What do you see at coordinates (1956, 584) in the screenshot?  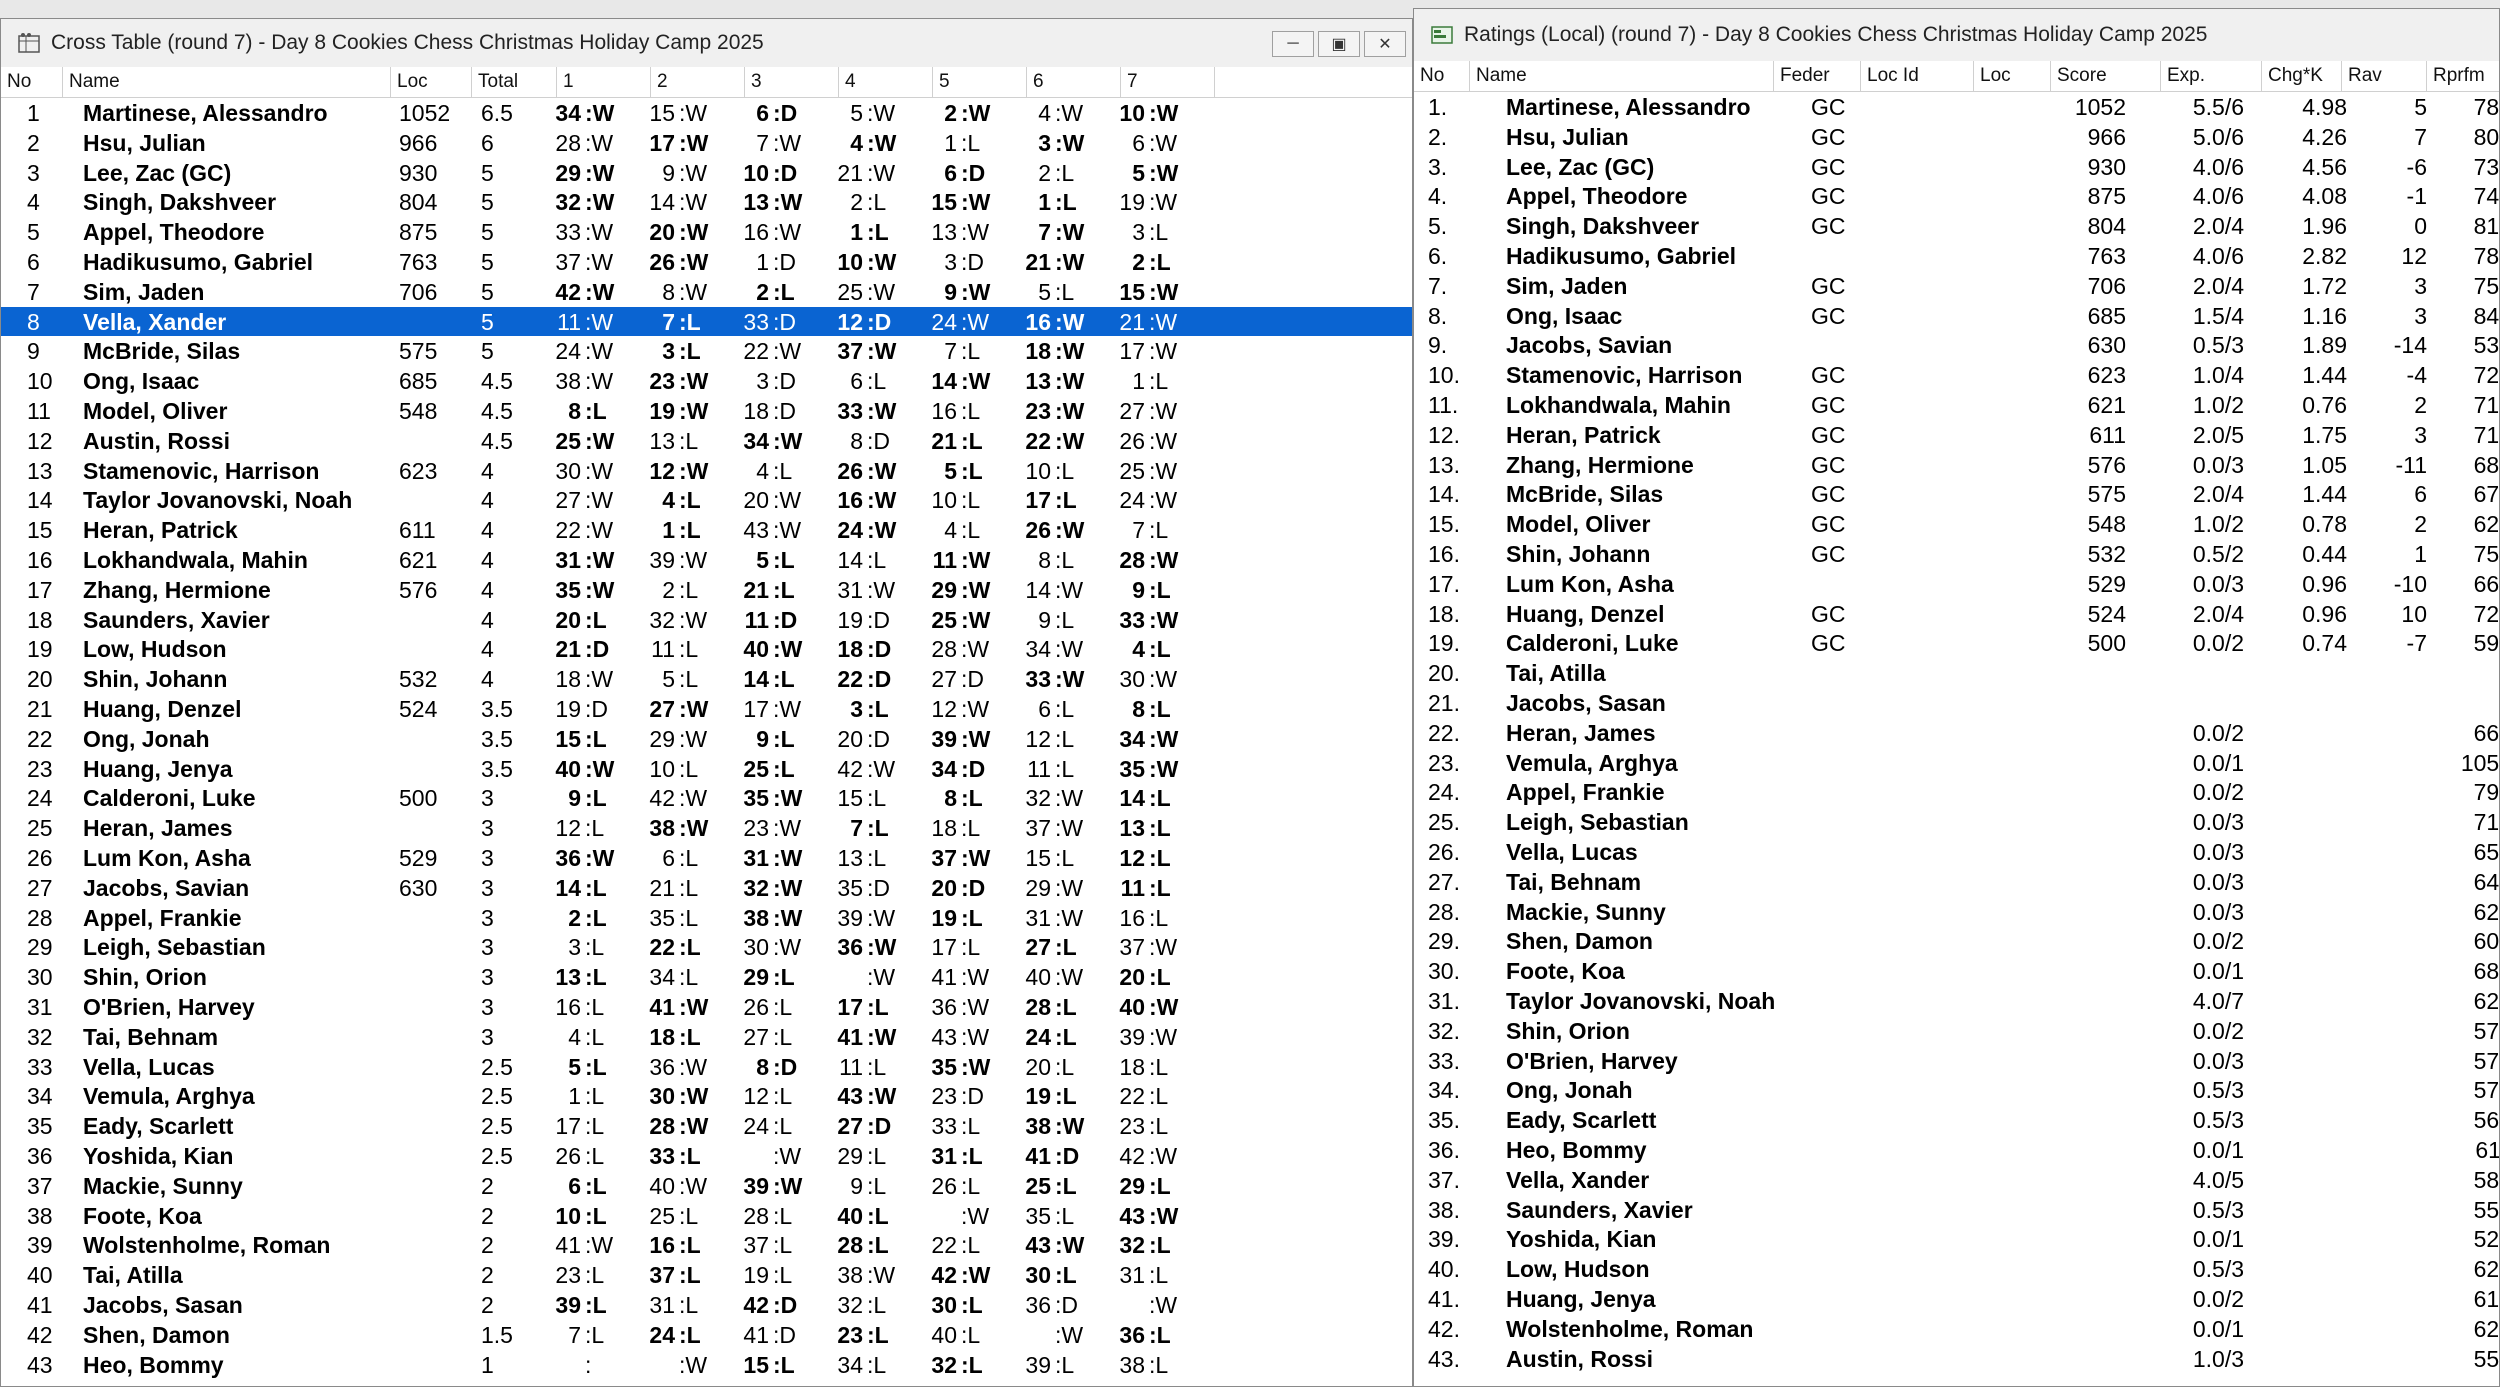 I see `table-row: 17. Lum Kon, Asha 529 0.0/3 0.96 -10 666` at bounding box center [1956, 584].